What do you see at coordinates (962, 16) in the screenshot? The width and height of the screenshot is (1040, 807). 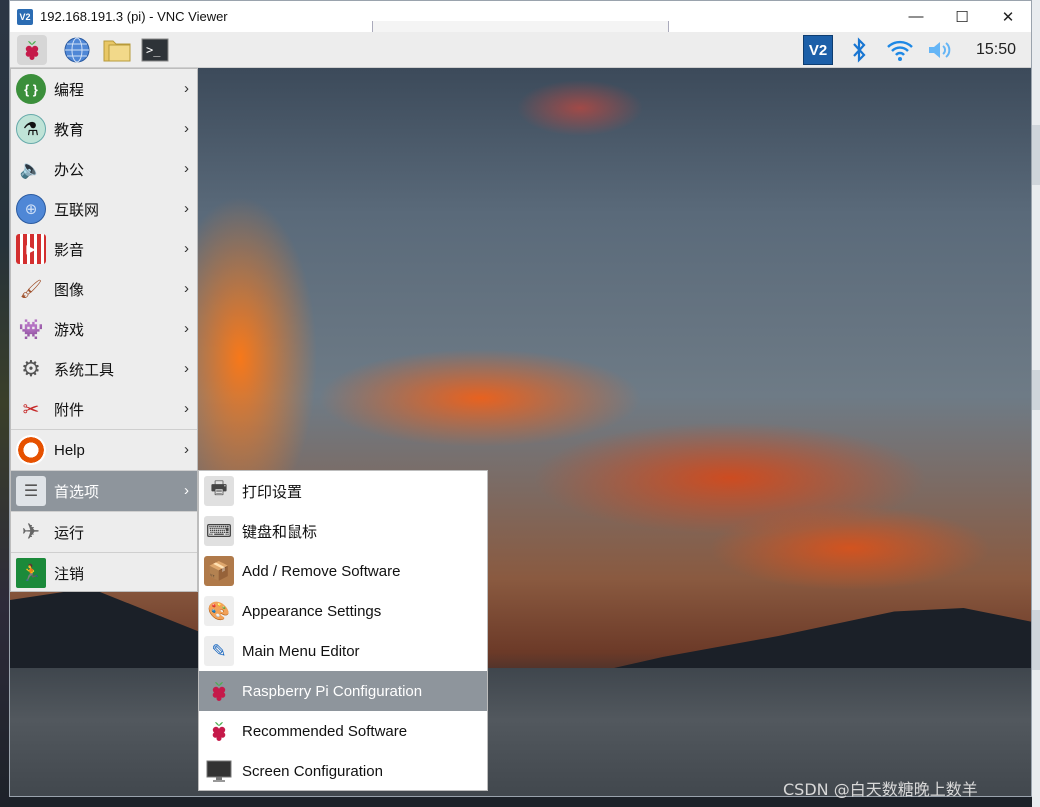 I see `maximize-button: ☐` at bounding box center [962, 16].